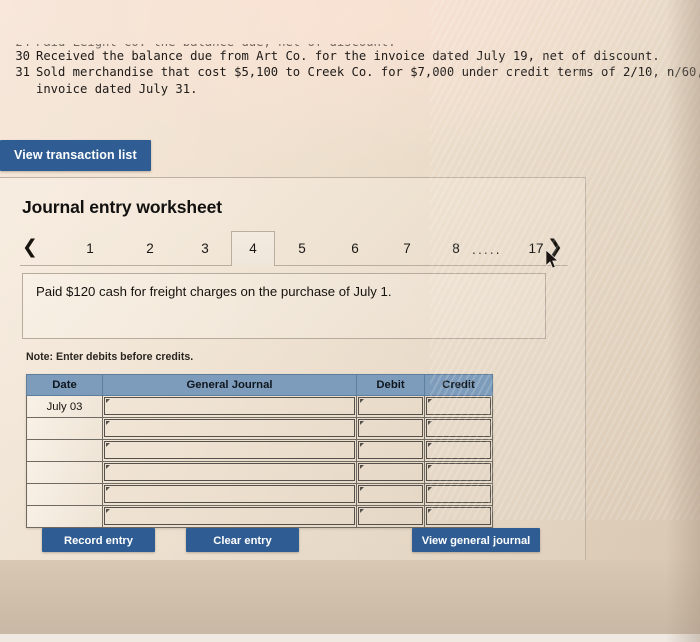  I want to click on column-header-credit: Credit, so click(458, 385).